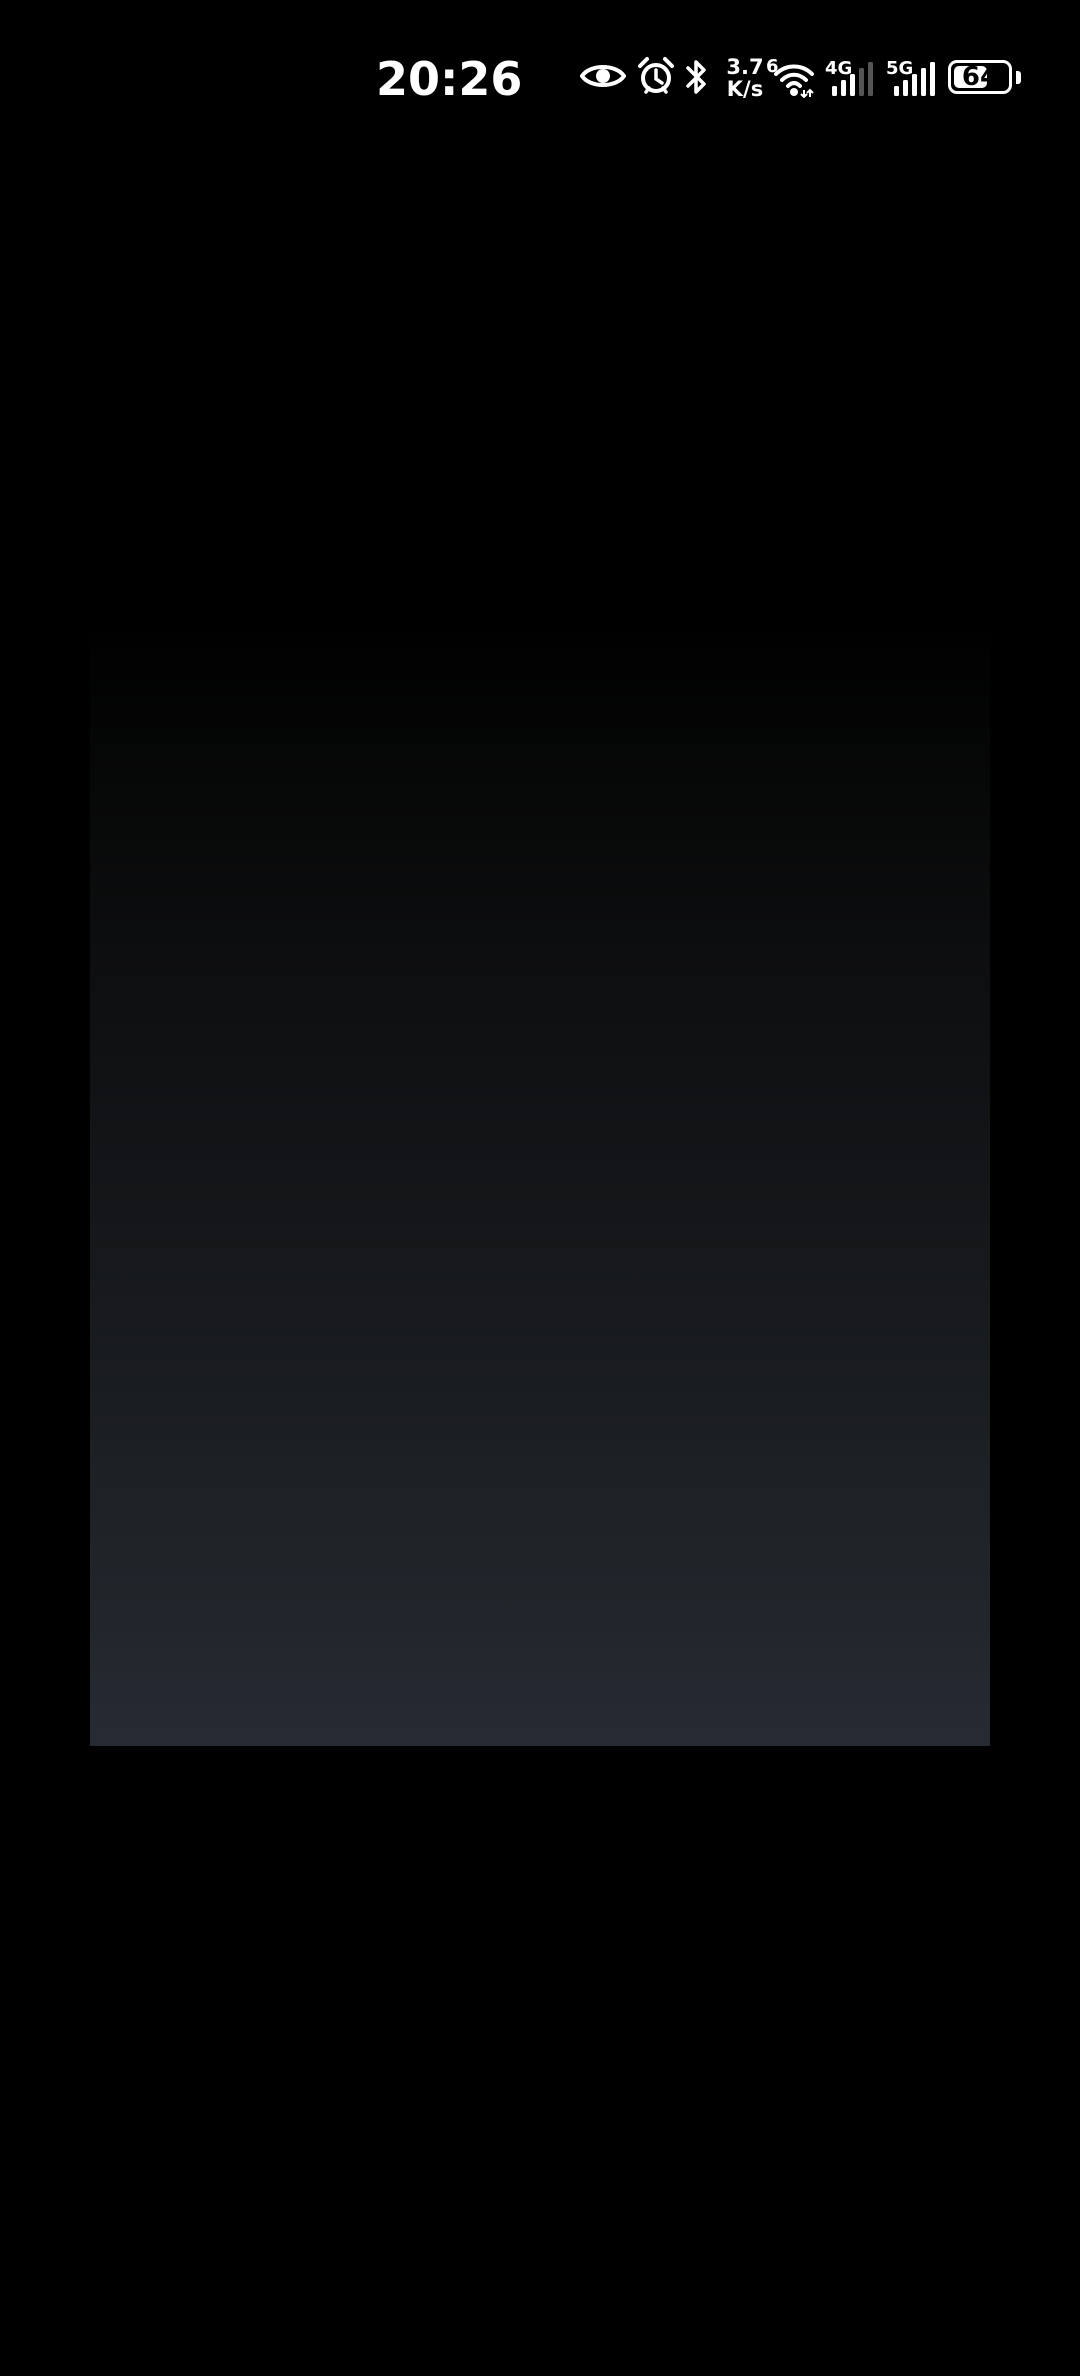  I want to click on network-speed: 3.7 K/s, so click(745, 78).